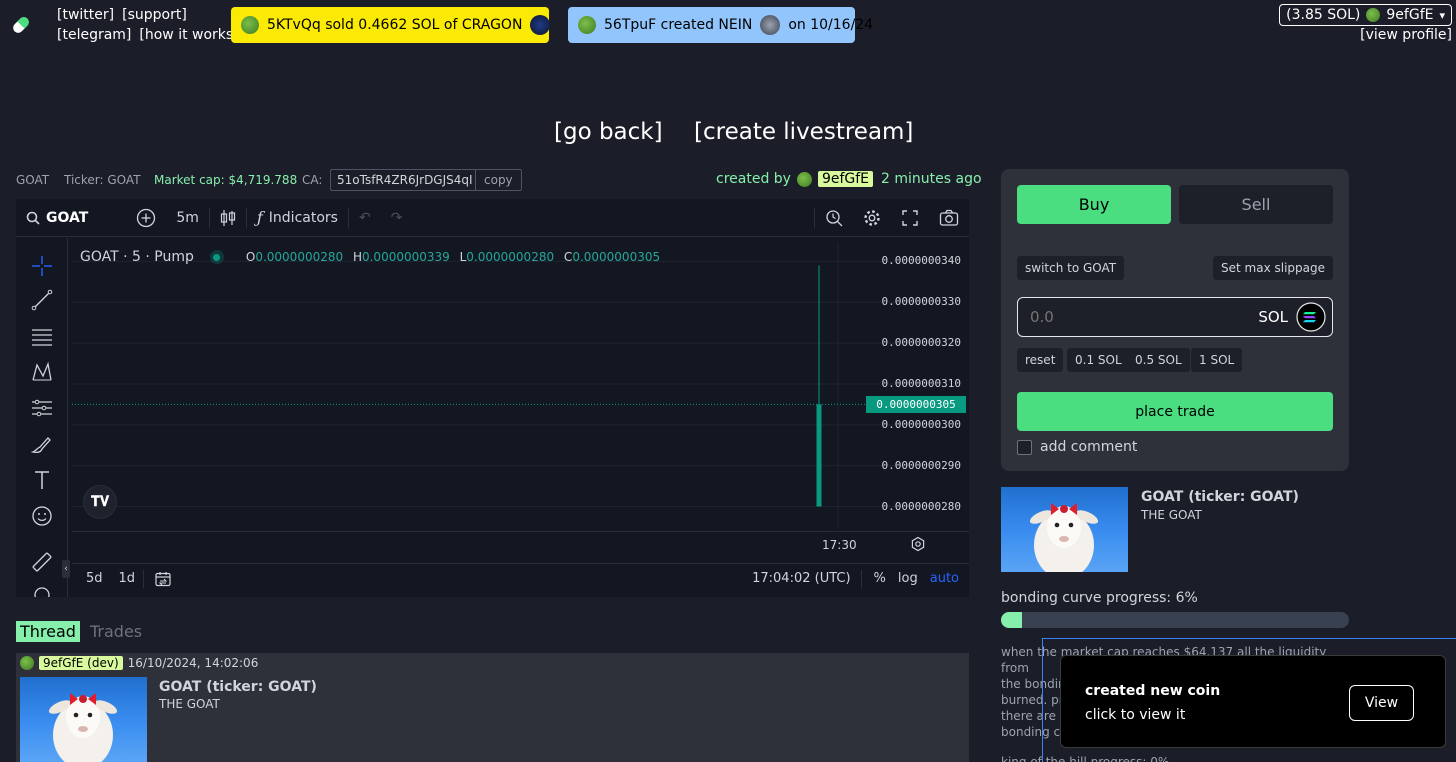 This screenshot has width=1456, height=762. Describe the element at coordinates (1158, 360) in the screenshot. I see `quick-0.5-sol-button: 0.5 SOL` at that location.